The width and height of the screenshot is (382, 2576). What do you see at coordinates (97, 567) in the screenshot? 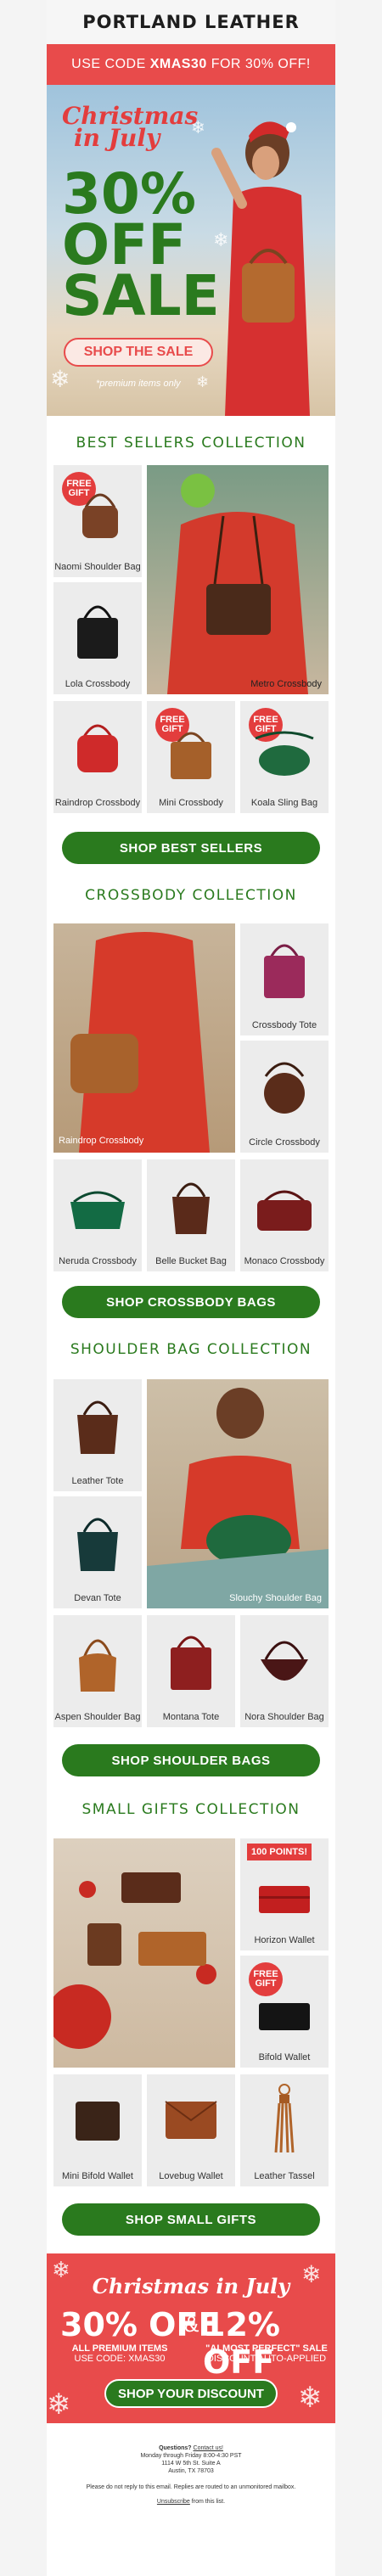
I see `product-label: Naomi Shoulder Bag` at bounding box center [97, 567].